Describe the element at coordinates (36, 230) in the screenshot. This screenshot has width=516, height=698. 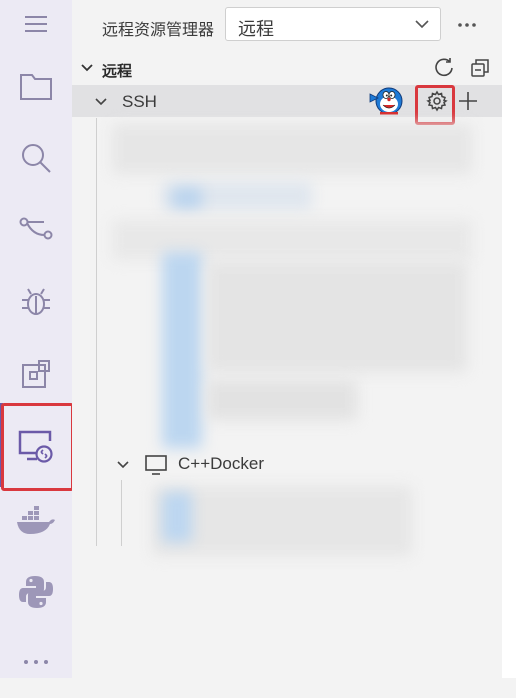
I see `source-control-icon` at that location.